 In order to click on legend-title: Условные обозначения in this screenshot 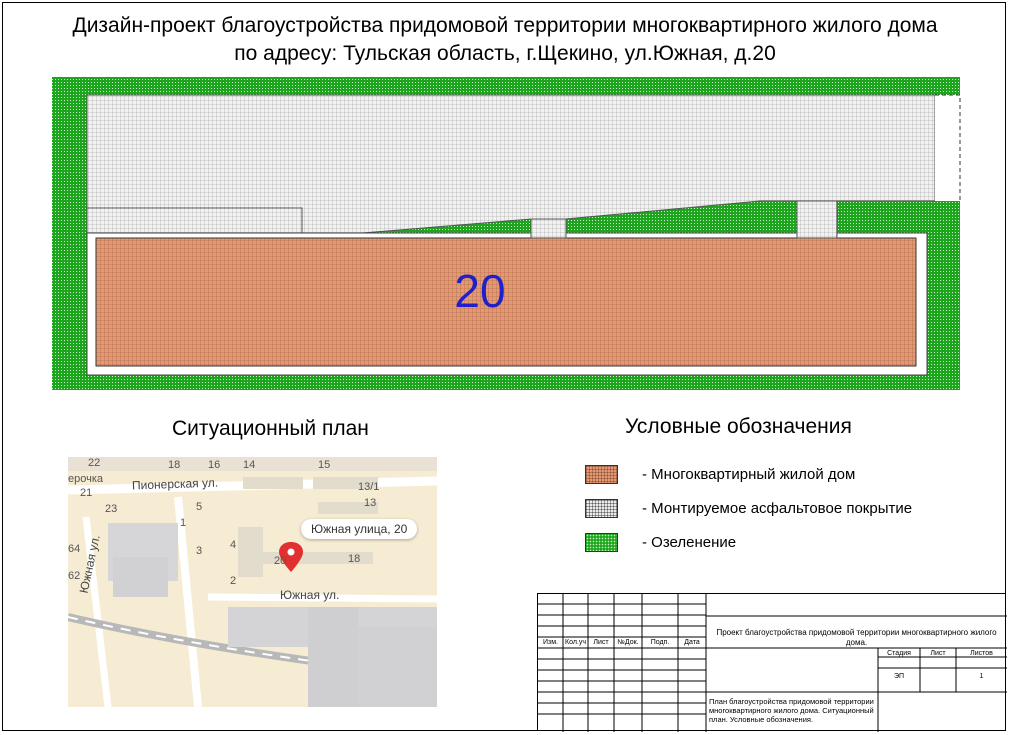, I will do `click(738, 426)`.